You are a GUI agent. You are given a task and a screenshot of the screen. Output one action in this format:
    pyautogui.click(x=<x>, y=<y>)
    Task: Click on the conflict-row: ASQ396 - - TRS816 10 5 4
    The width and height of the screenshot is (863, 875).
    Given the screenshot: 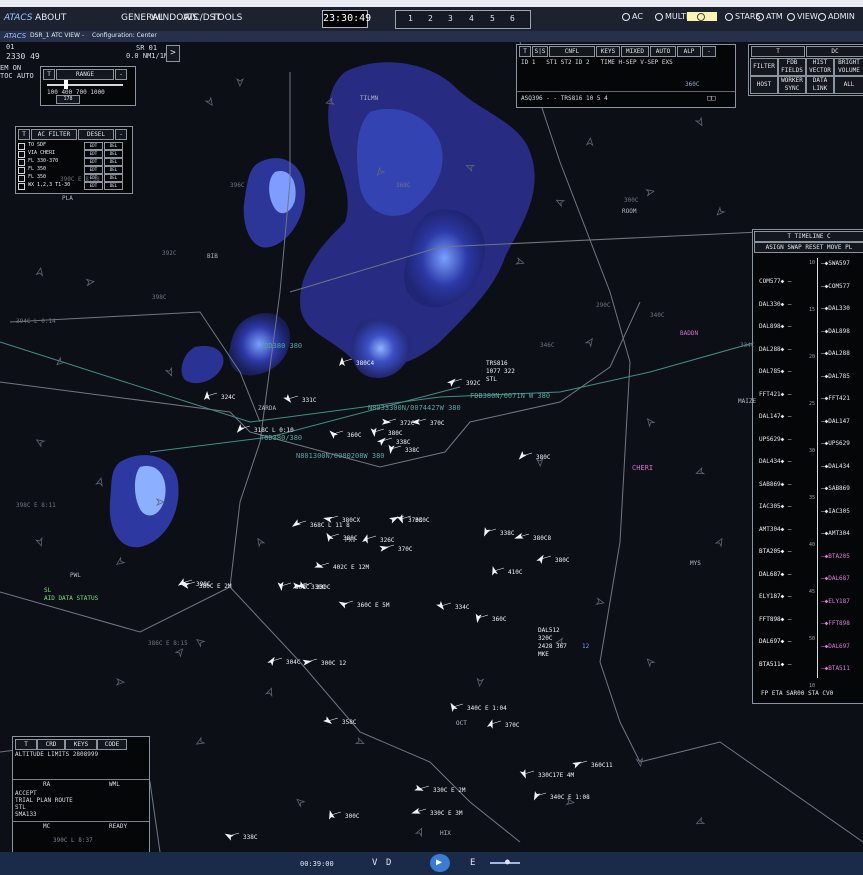 What is the action you would take?
    pyautogui.click(x=564, y=98)
    